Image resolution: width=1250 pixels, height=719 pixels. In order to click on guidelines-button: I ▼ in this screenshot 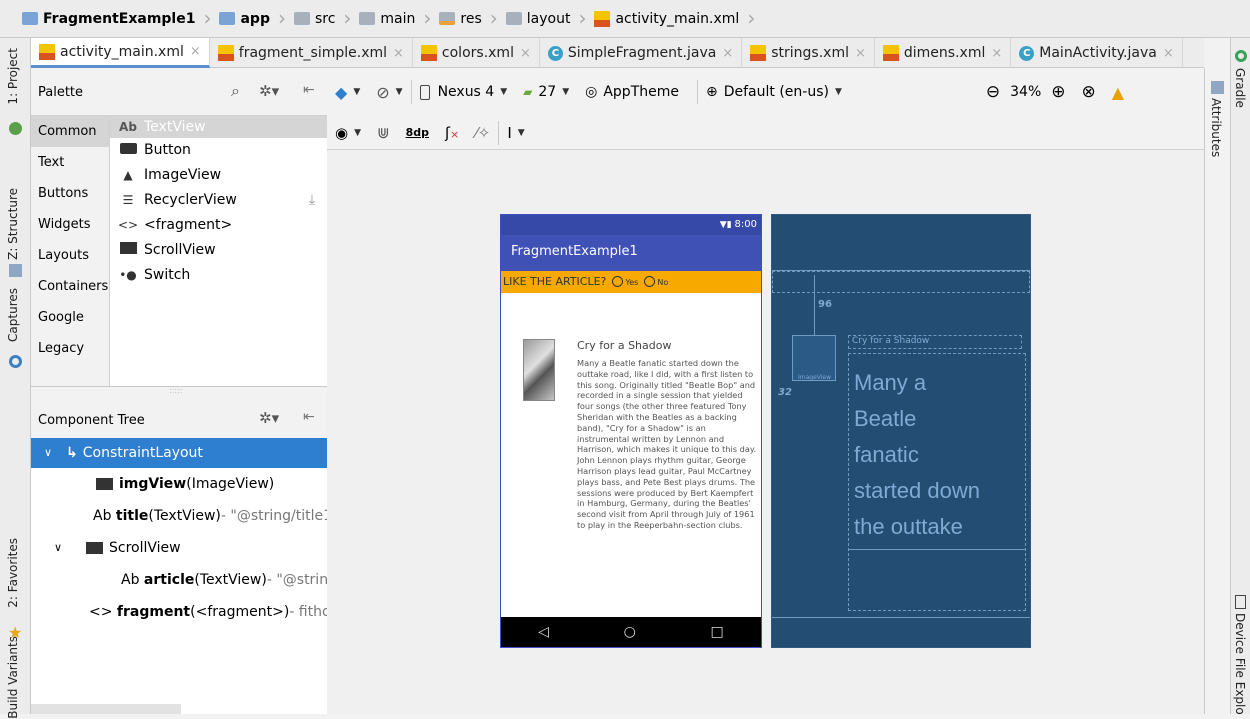, I will do `click(515, 133)`.